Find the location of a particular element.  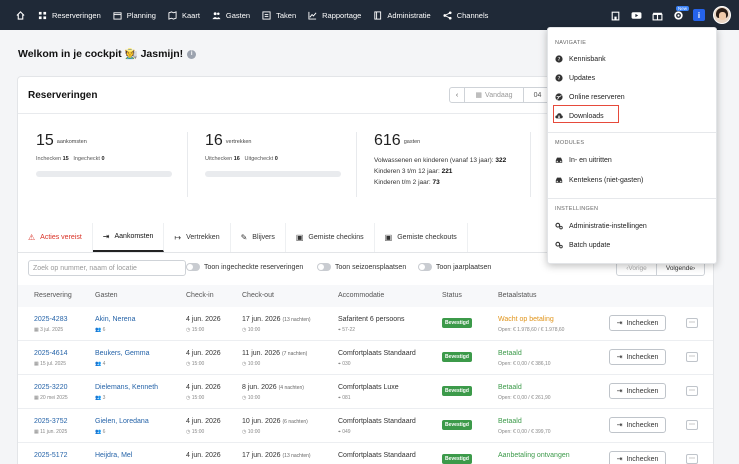

gift-icon is located at coordinates (657, 15).